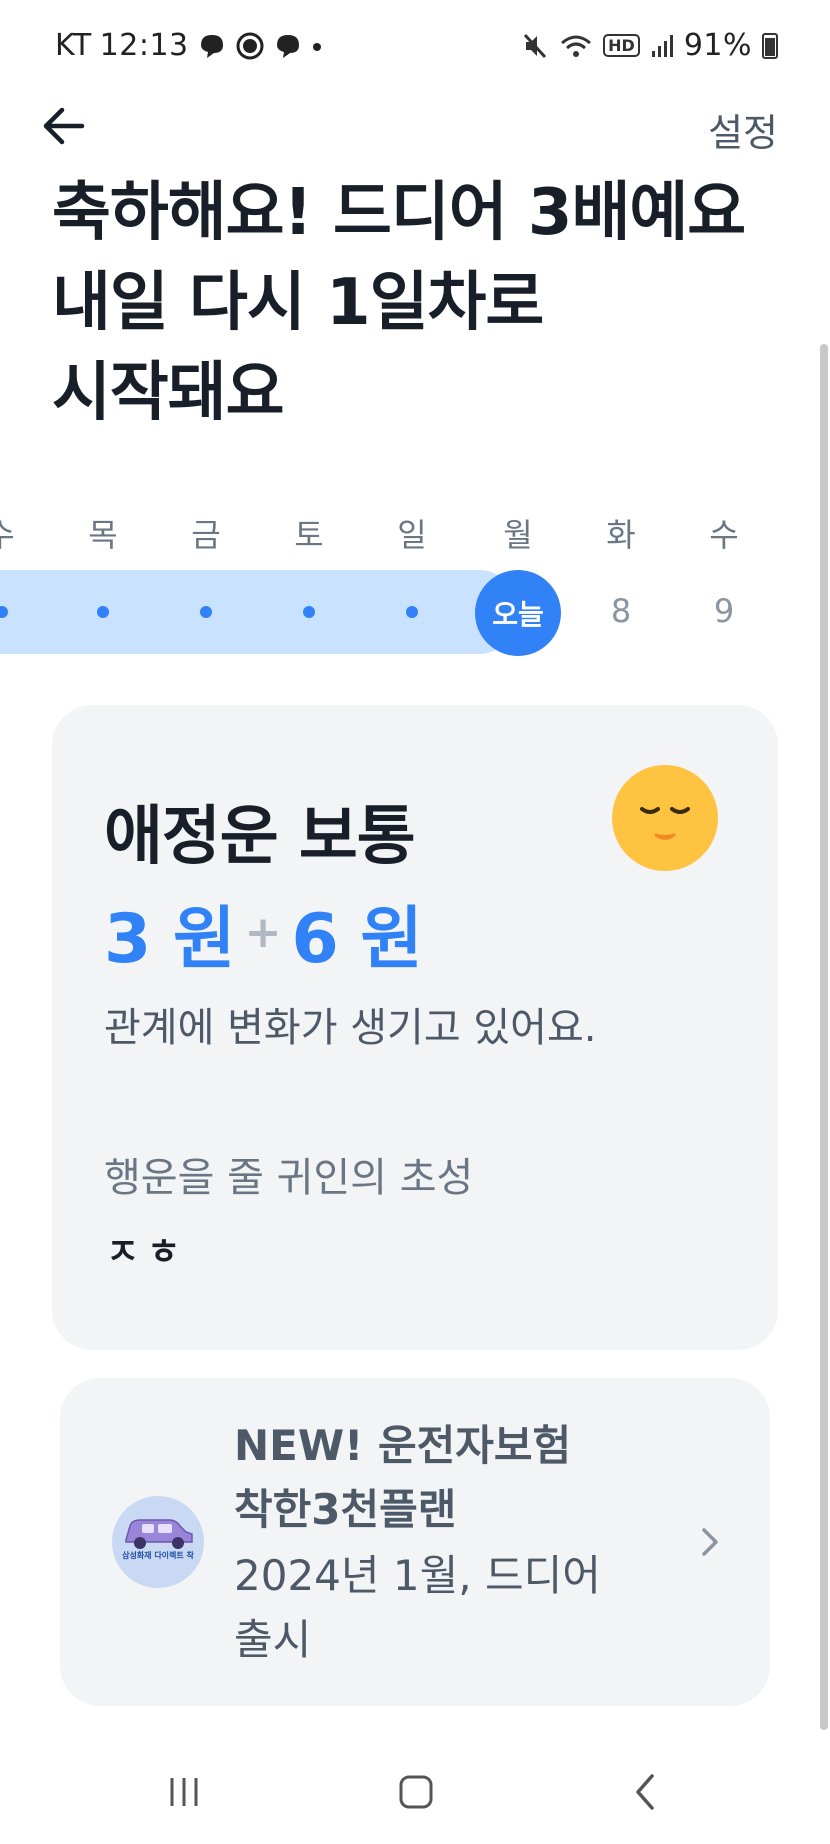 The height and width of the screenshot is (1844, 830). I want to click on ad-title-line-2: 착한3천플랜, so click(345, 1509).